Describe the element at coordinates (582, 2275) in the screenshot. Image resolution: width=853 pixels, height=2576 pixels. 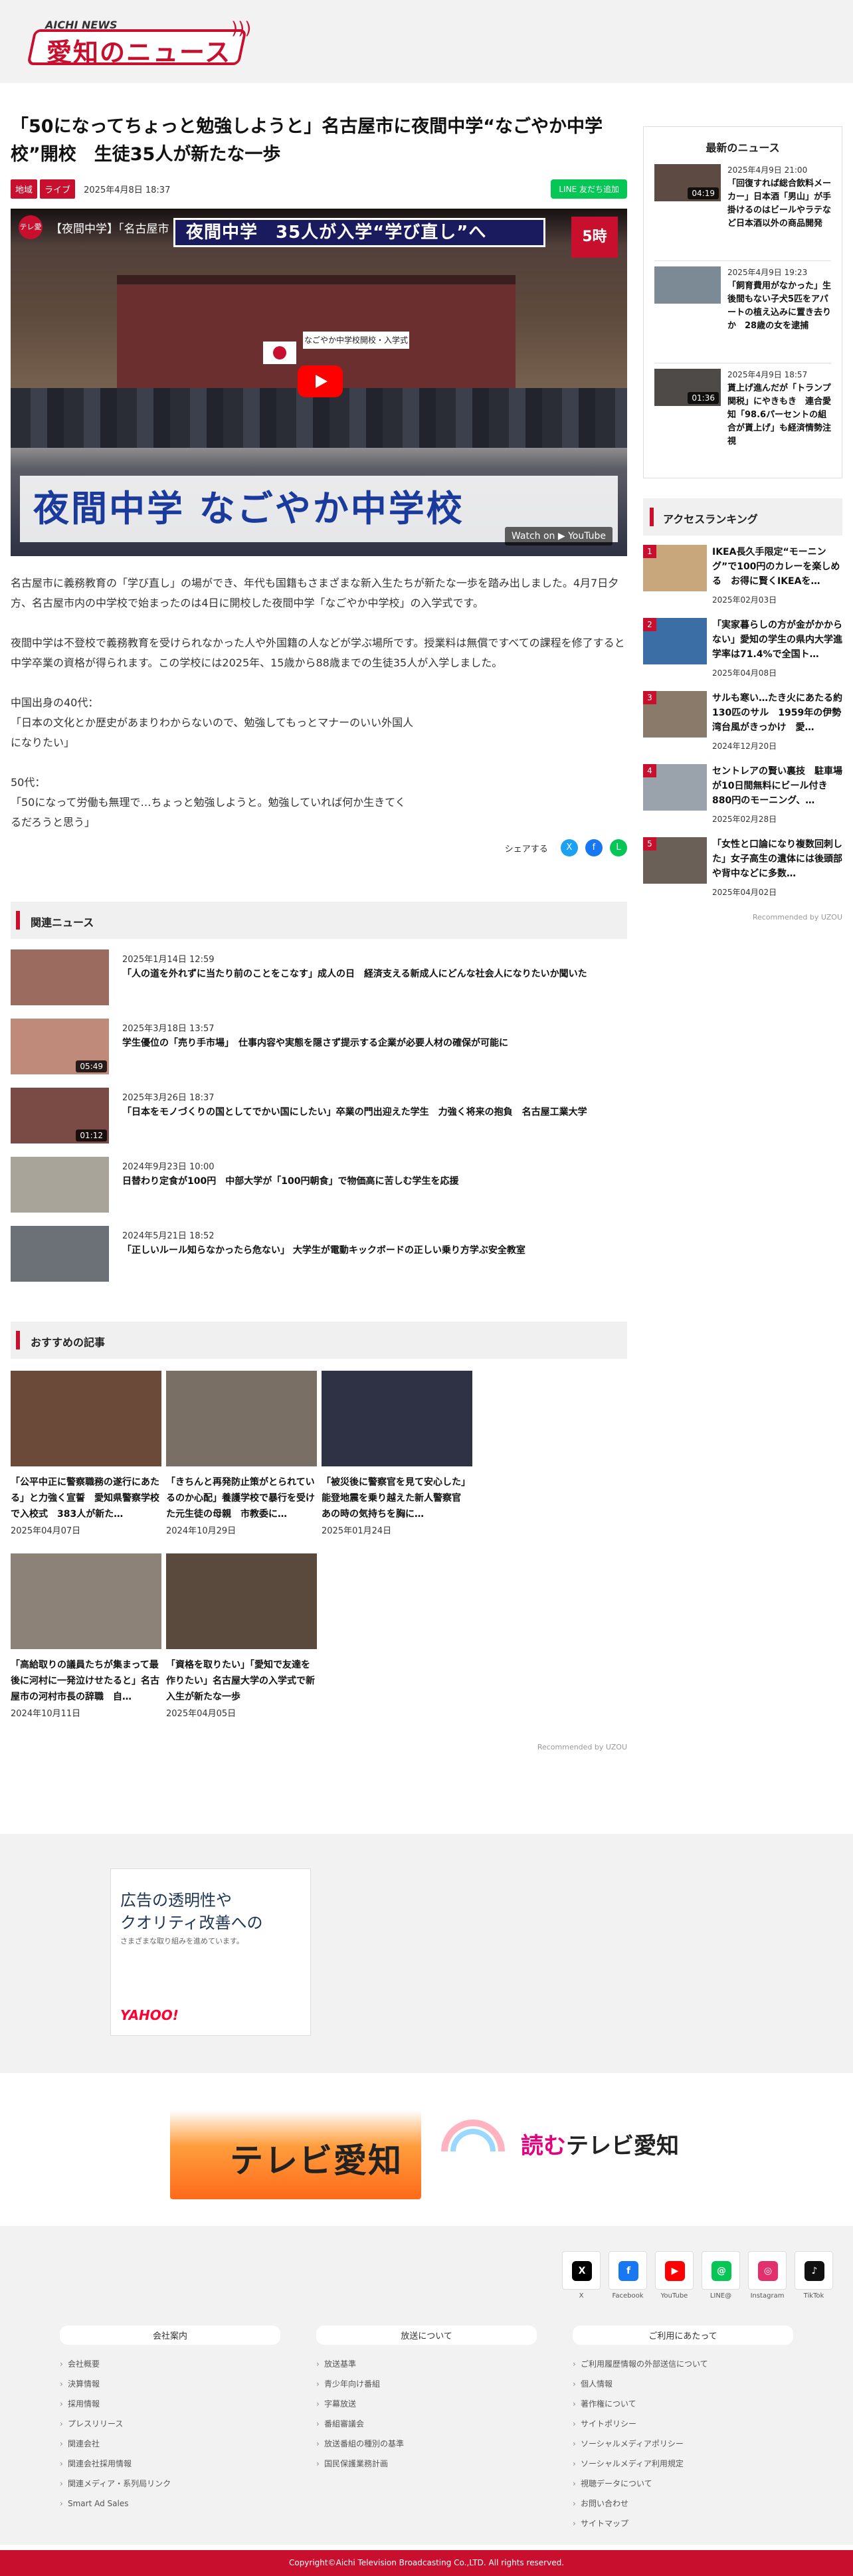
I see `social-x: XX` at that location.